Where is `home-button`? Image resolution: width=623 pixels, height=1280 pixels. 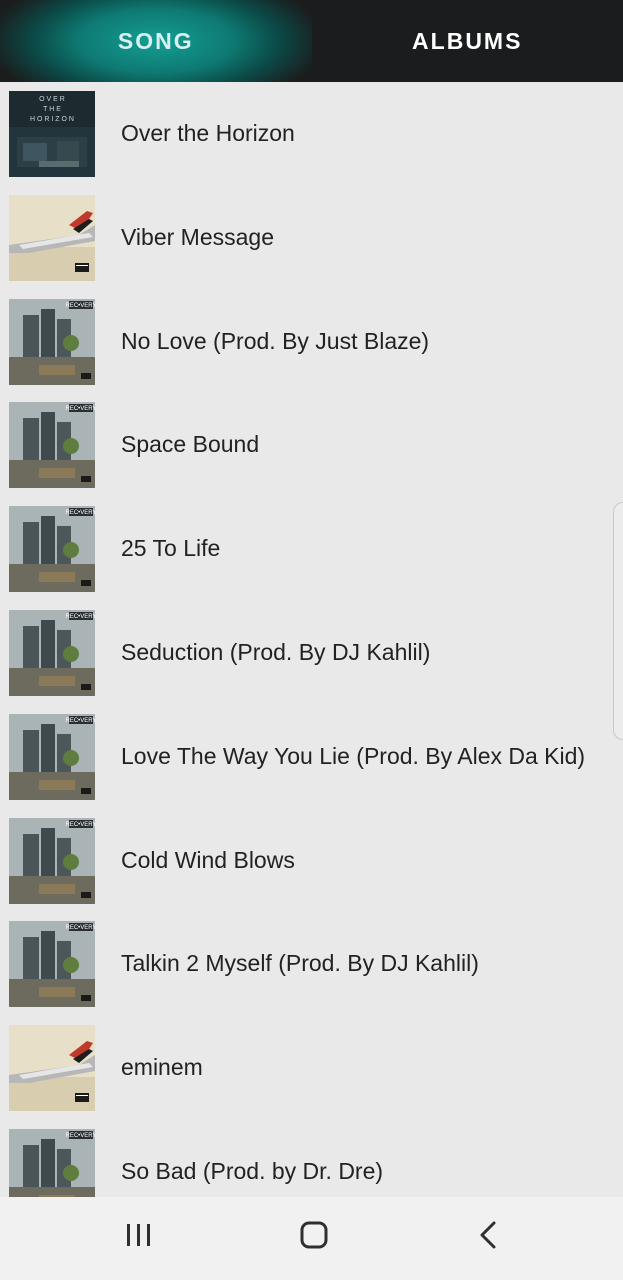 home-button is located at coordinates (314, 1237).